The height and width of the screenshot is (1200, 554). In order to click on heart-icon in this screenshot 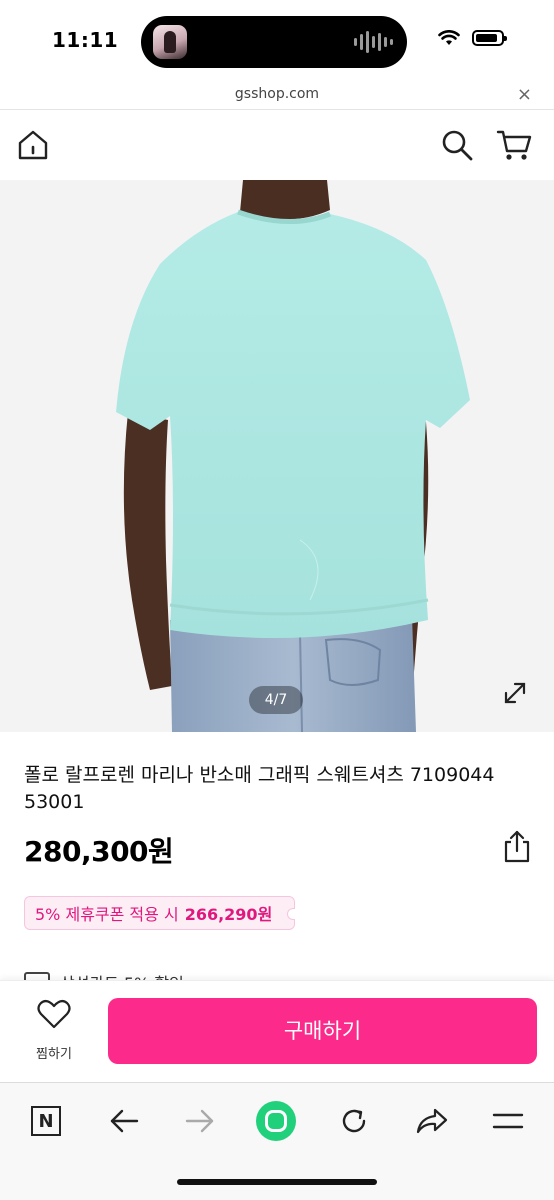, I will do `click(54, 1014)`.